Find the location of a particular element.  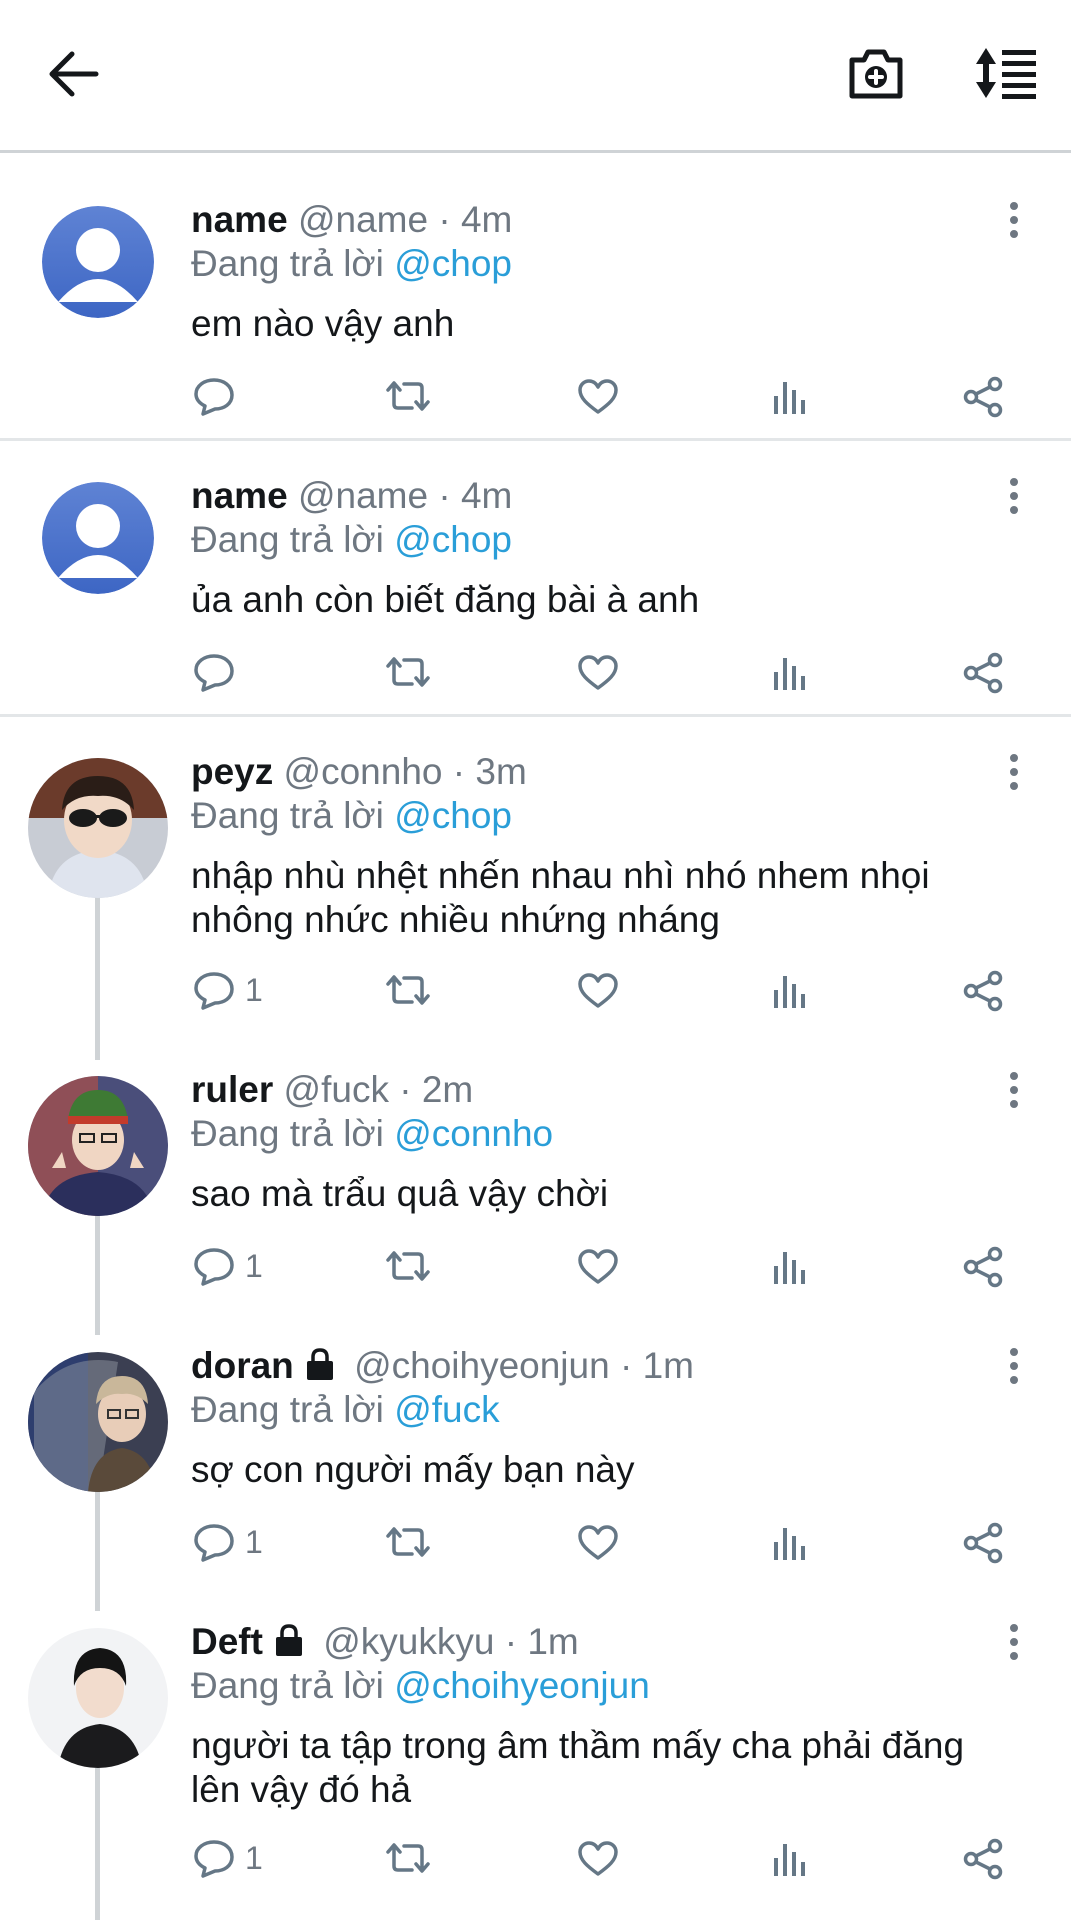

display-name: Deft is located at coordinates (227, 1641).